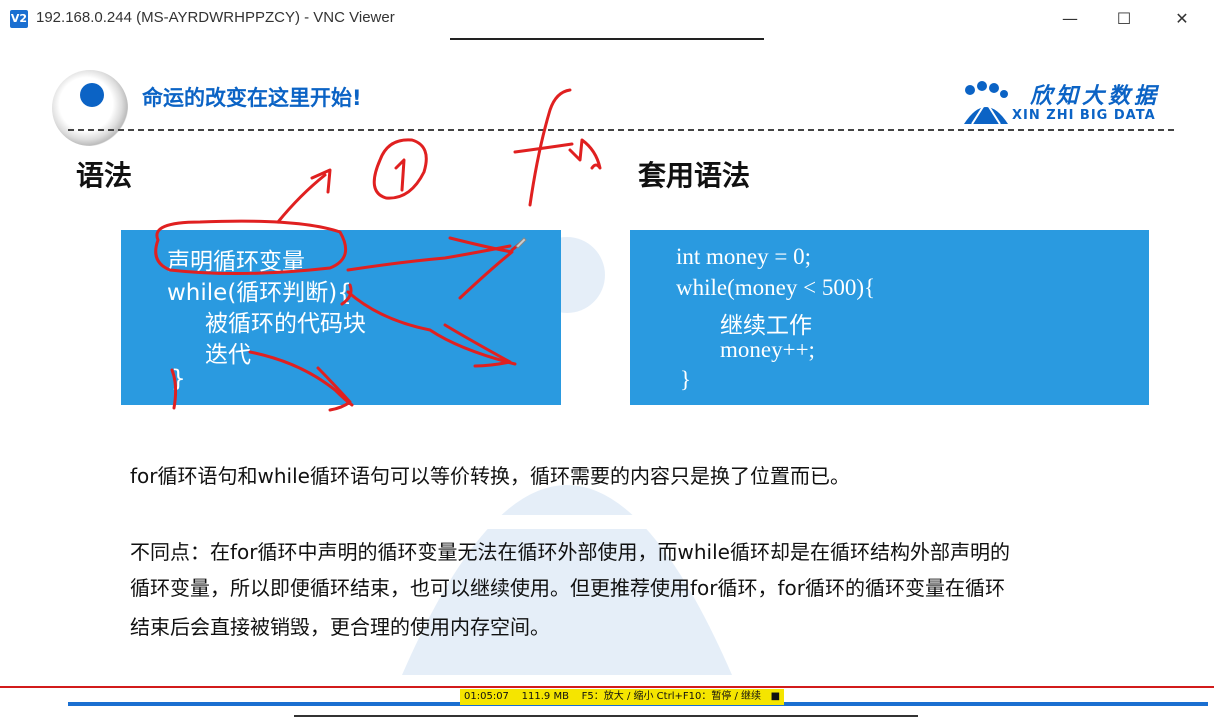 The image size is (1214, 720). I want to click on syntax-code-box: 声明循环变量 while(循环判断){ 被循环的代码块 迭代 }, so click(341, 317).